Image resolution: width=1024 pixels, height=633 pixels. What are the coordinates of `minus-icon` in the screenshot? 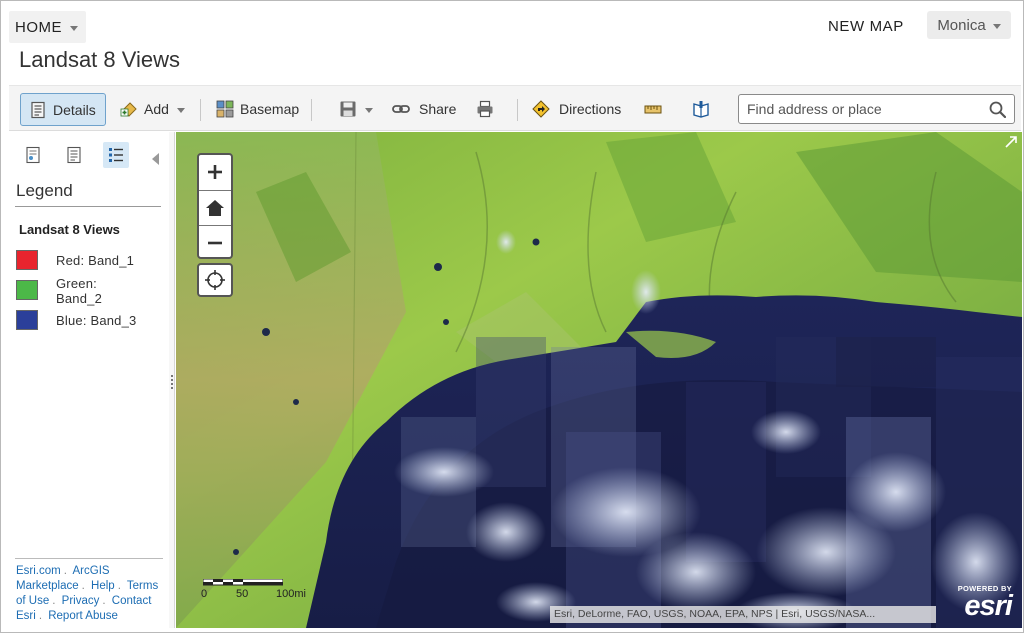 It's located at (215, 242).